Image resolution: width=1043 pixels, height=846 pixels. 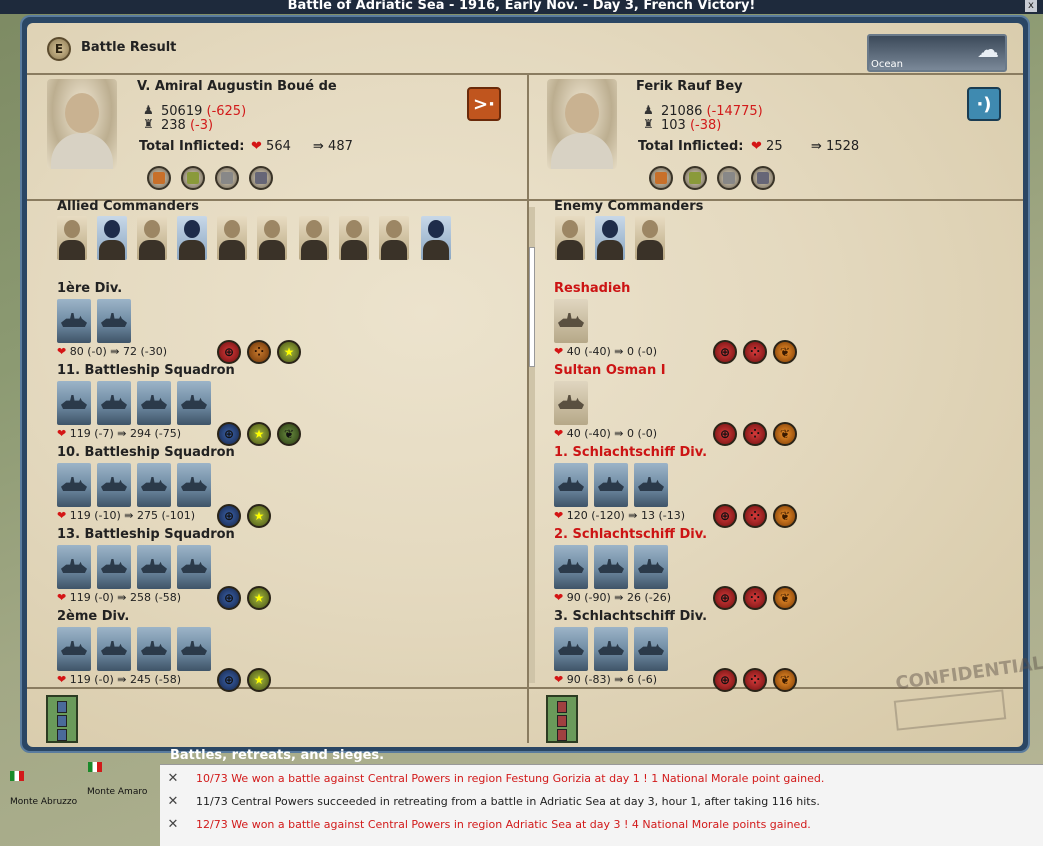 I want to click on artillery-icon: ♜, so click(x=648, y=124).